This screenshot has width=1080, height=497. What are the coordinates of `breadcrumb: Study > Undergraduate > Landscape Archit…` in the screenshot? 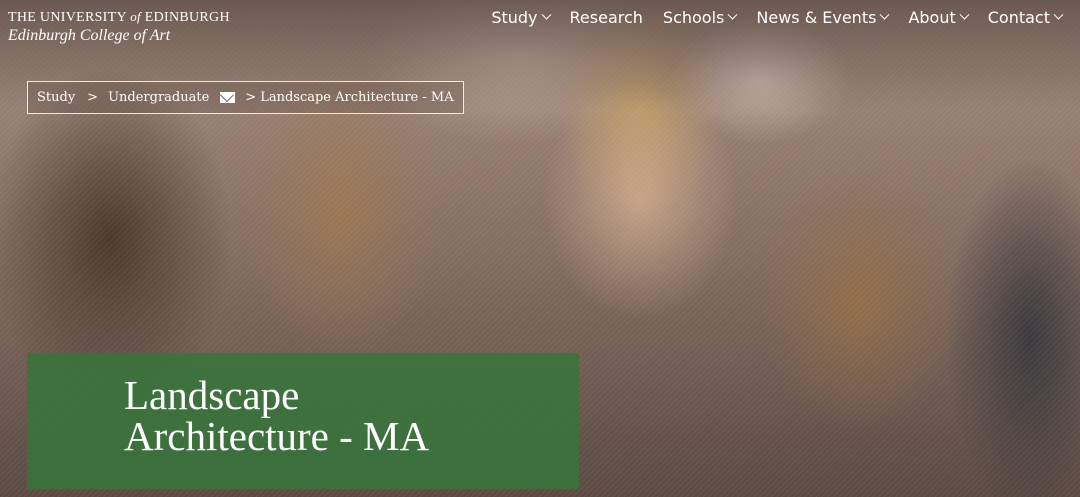 It's located at (245, 97).